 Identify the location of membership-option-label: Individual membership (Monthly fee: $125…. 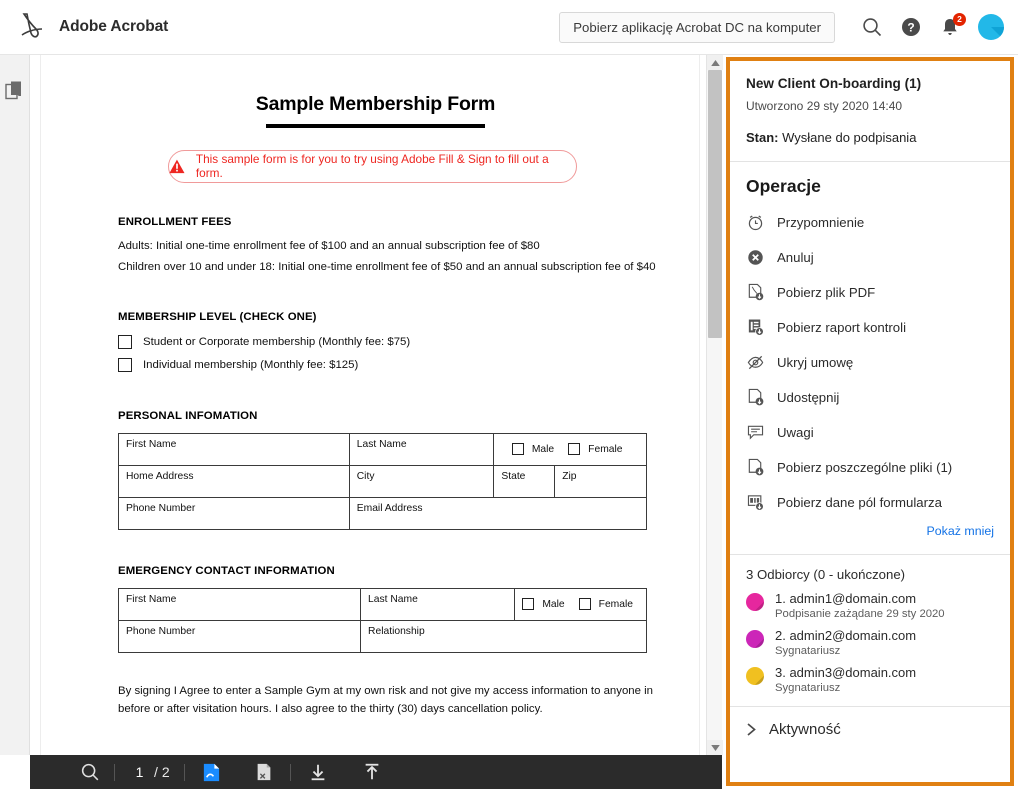
(251, 364).